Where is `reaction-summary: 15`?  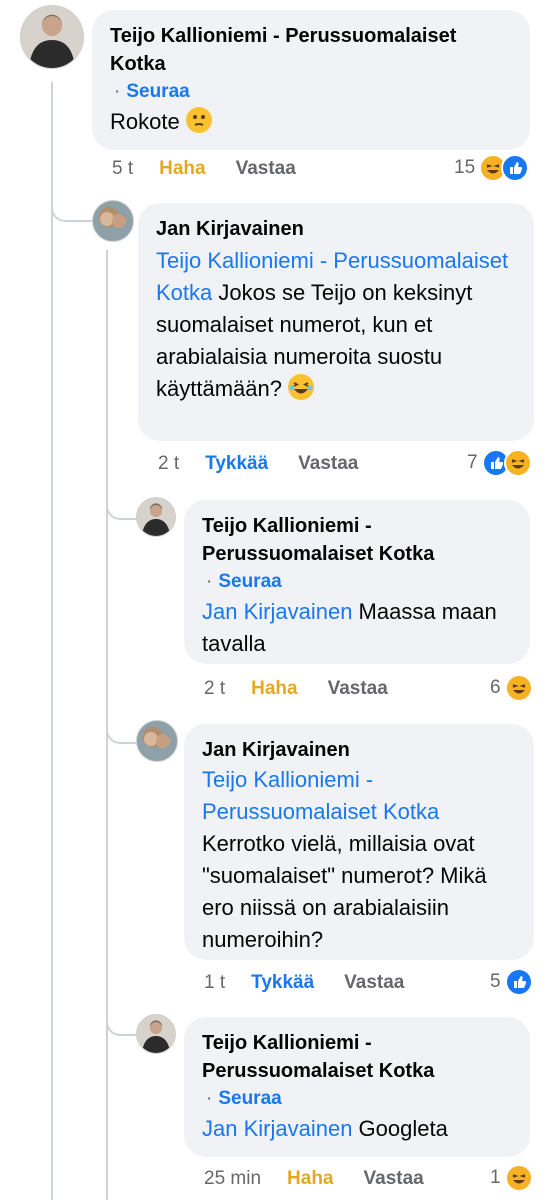 reaction-summary: 15 is located at coordinates (492, 168).